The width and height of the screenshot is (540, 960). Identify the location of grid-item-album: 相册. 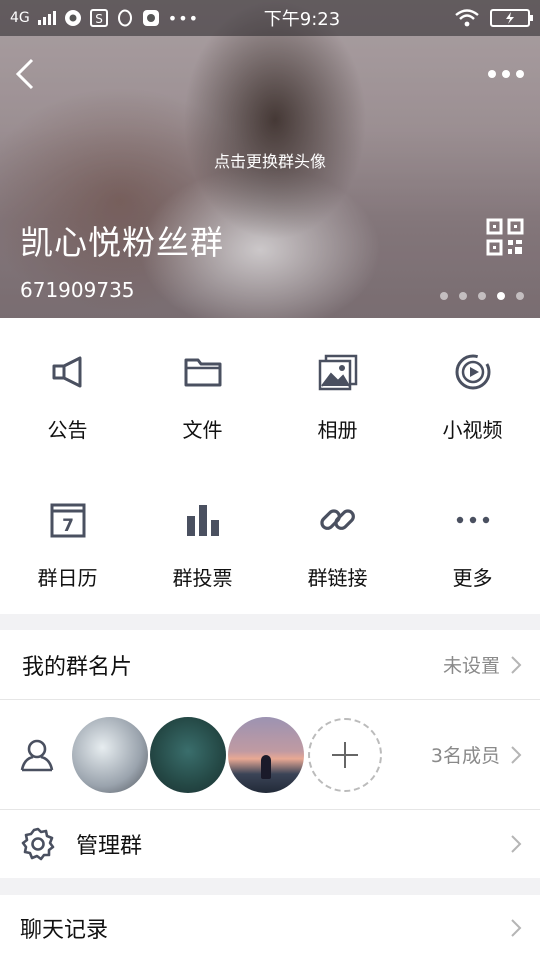
(337, 392).